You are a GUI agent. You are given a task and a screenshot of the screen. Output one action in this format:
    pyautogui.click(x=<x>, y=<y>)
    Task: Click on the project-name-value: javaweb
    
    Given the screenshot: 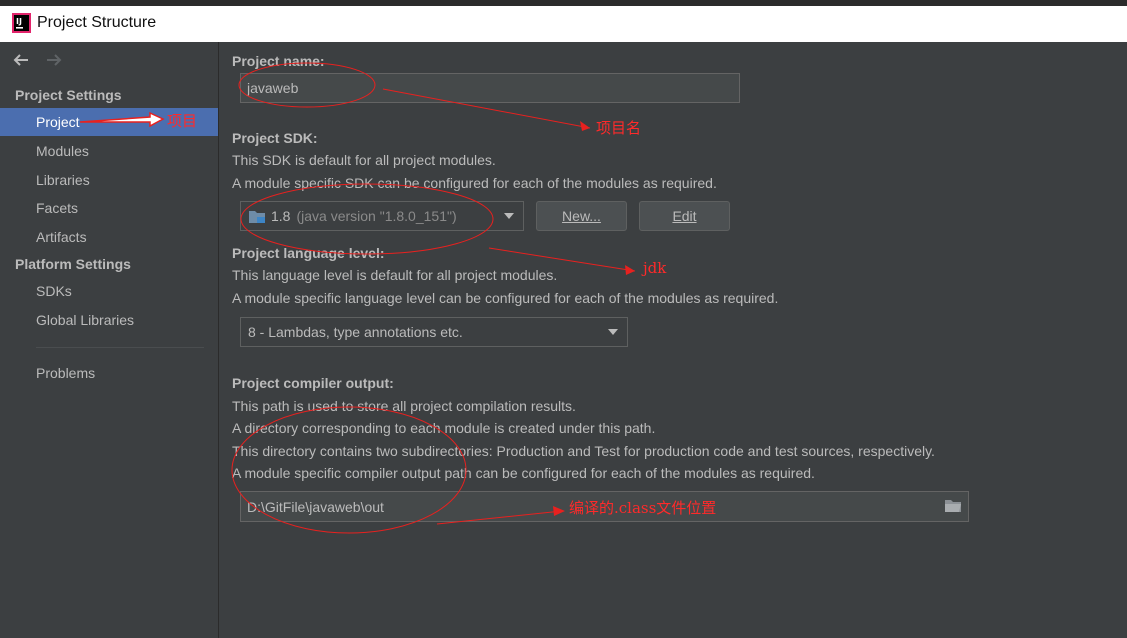 What is the action you would take?
    pyautogui.click(x=273, y=88)
    